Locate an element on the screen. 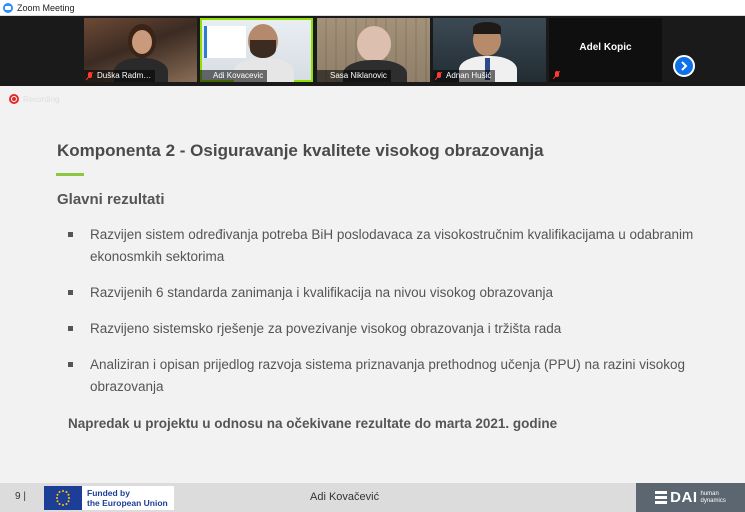 The image size is (745, 512). next-page-button is located at coordinates (684, 66).